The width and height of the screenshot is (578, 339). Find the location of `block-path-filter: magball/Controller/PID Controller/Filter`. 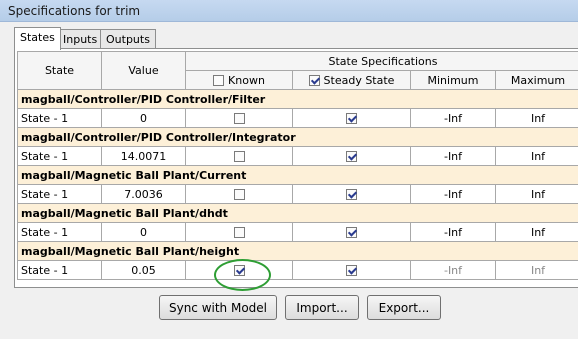

block-path-filter: magball/Controller/PID Controller/Filter is located at coordinates (297, 99).